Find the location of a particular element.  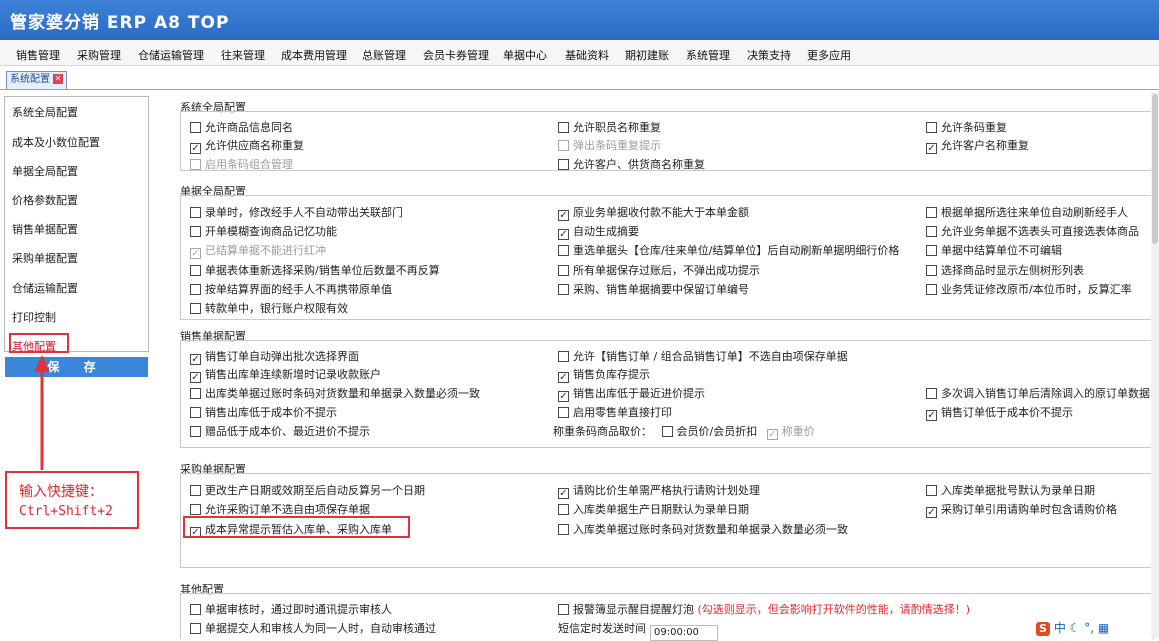

option-g2-2: 根据单据所选往来单位自动刷新经手人 is located at coordinates (1027, 212).